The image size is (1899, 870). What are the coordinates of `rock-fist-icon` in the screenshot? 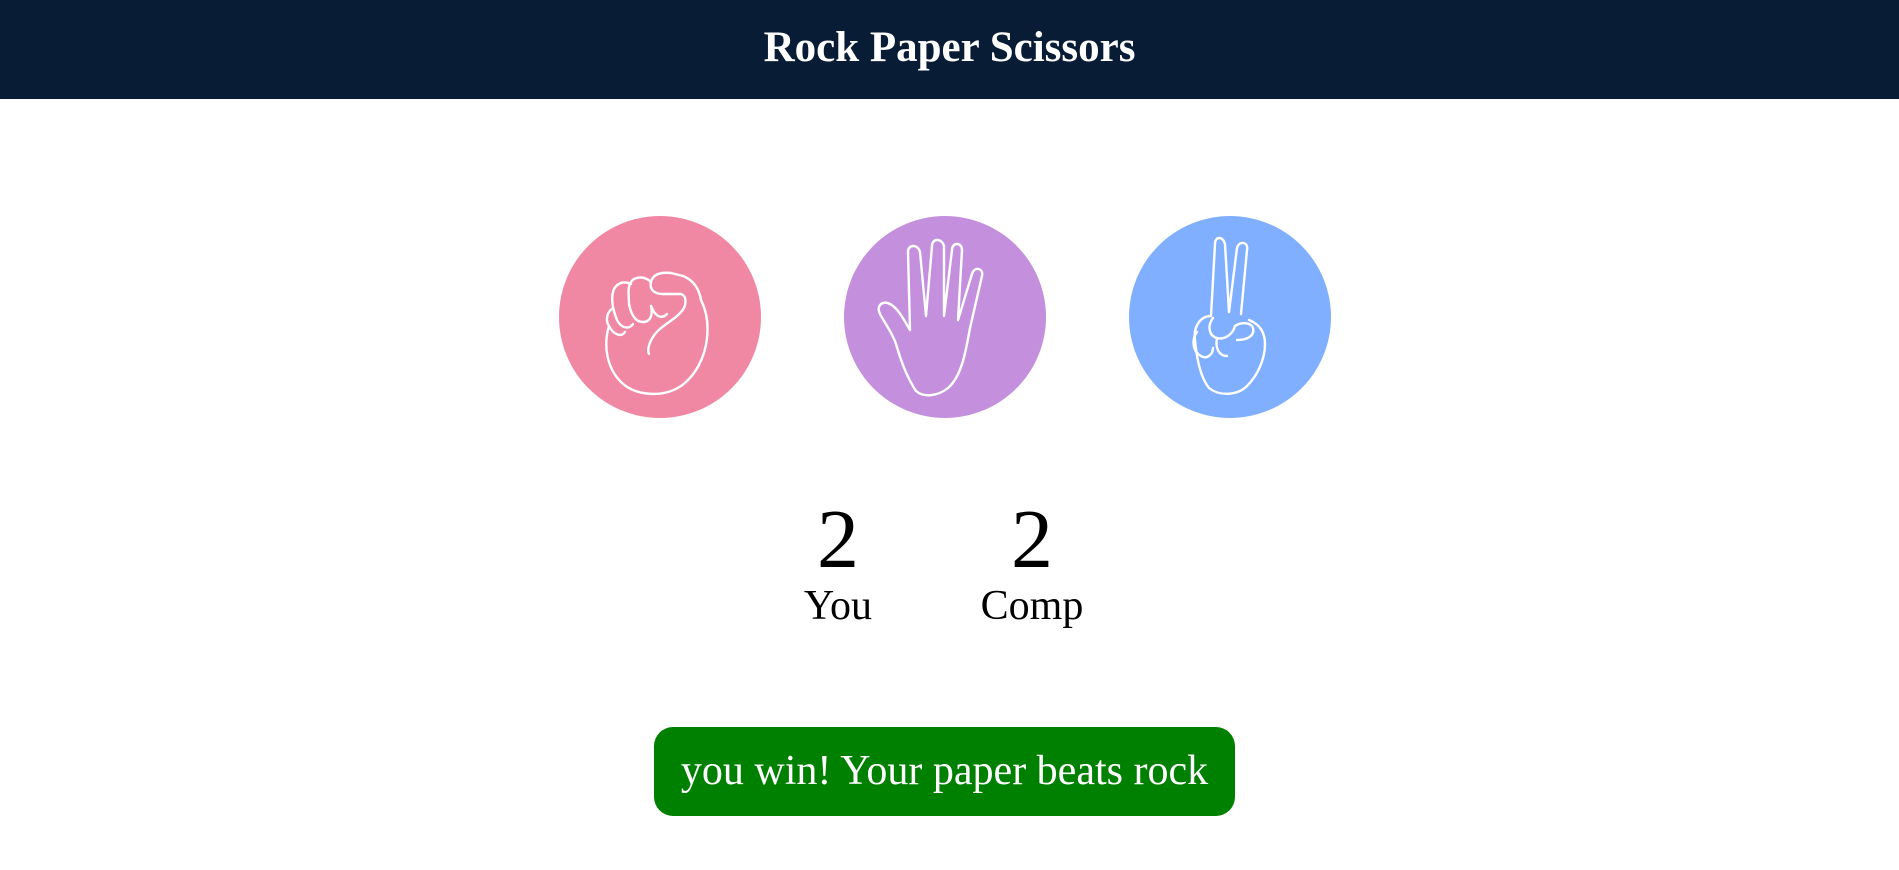 It's located at (657, 333).